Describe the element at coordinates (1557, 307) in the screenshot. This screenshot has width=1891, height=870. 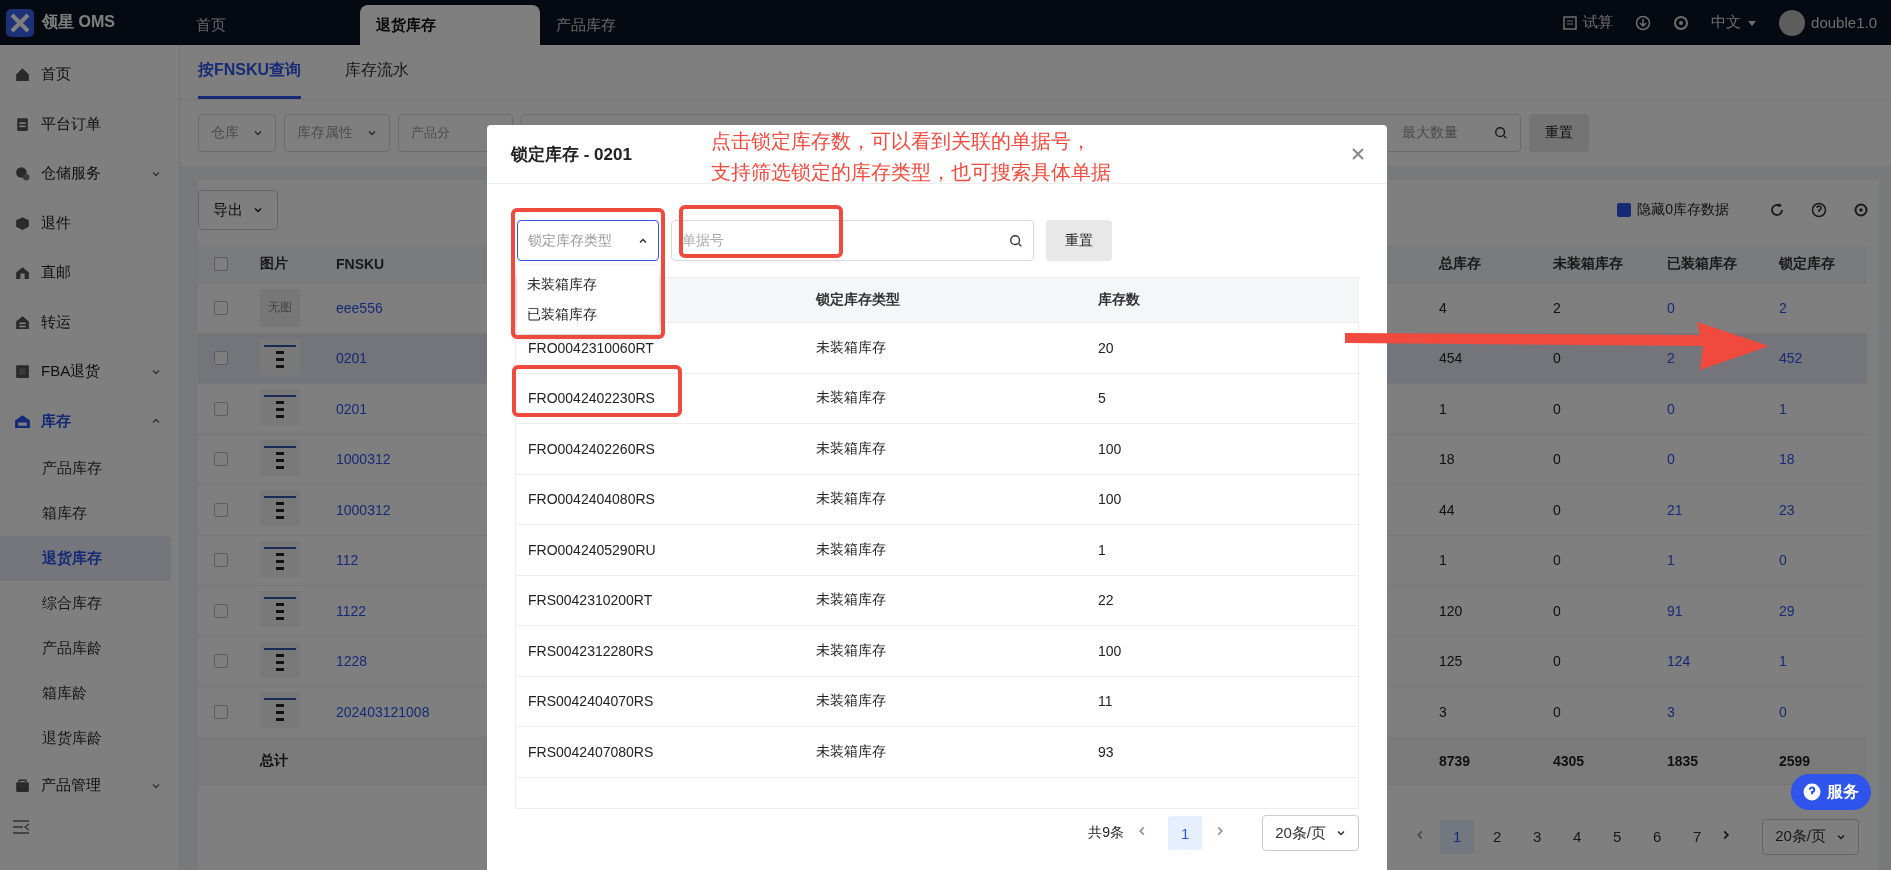
I see `table-cell: 2` at that location.